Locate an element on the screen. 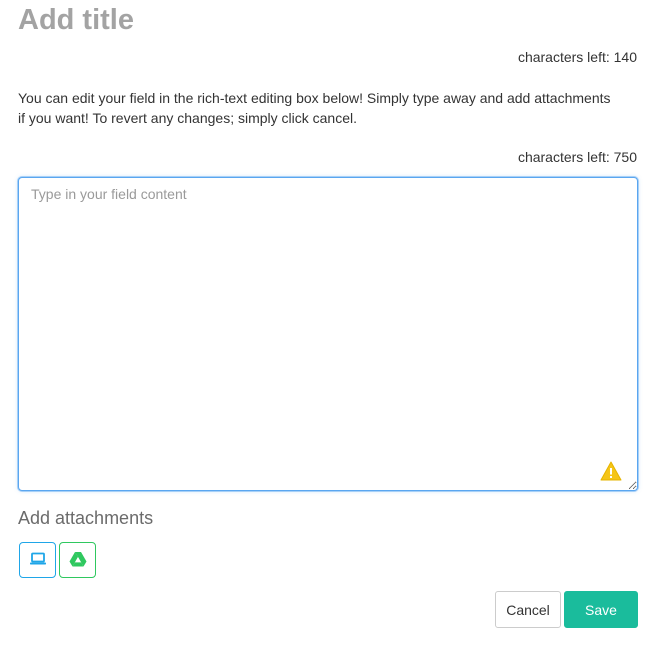  content-characters-left: characters left: 750 is located at coordinates (577, 157).